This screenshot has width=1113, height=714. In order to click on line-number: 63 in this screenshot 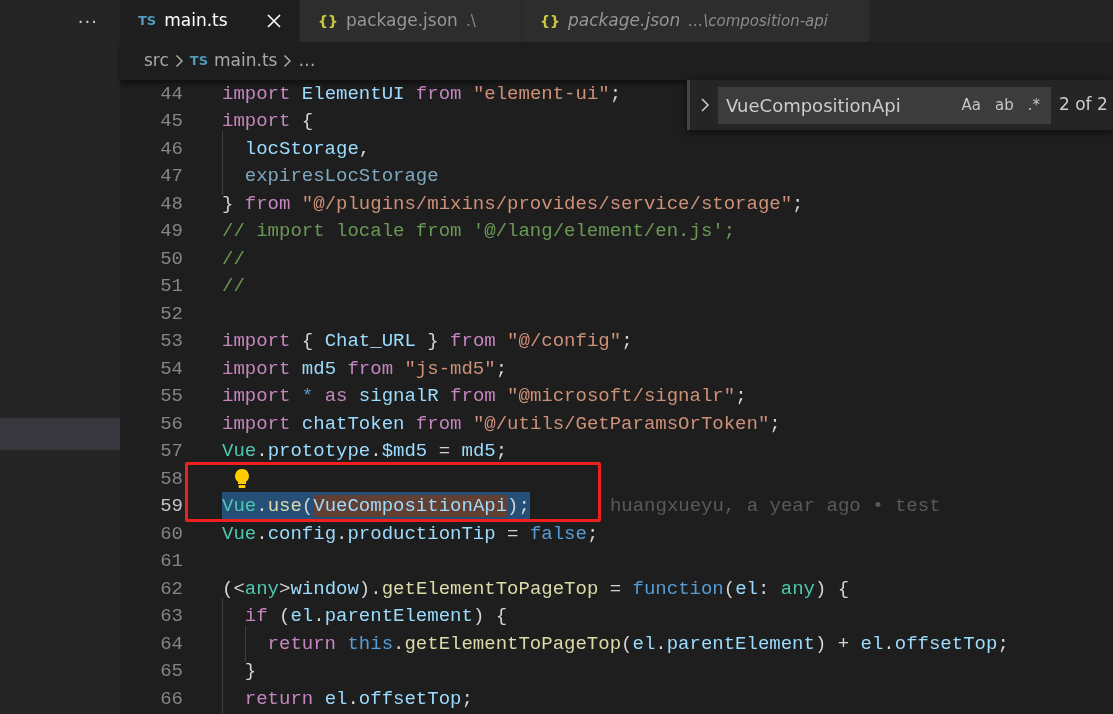, I will do `click(171, 616)`.